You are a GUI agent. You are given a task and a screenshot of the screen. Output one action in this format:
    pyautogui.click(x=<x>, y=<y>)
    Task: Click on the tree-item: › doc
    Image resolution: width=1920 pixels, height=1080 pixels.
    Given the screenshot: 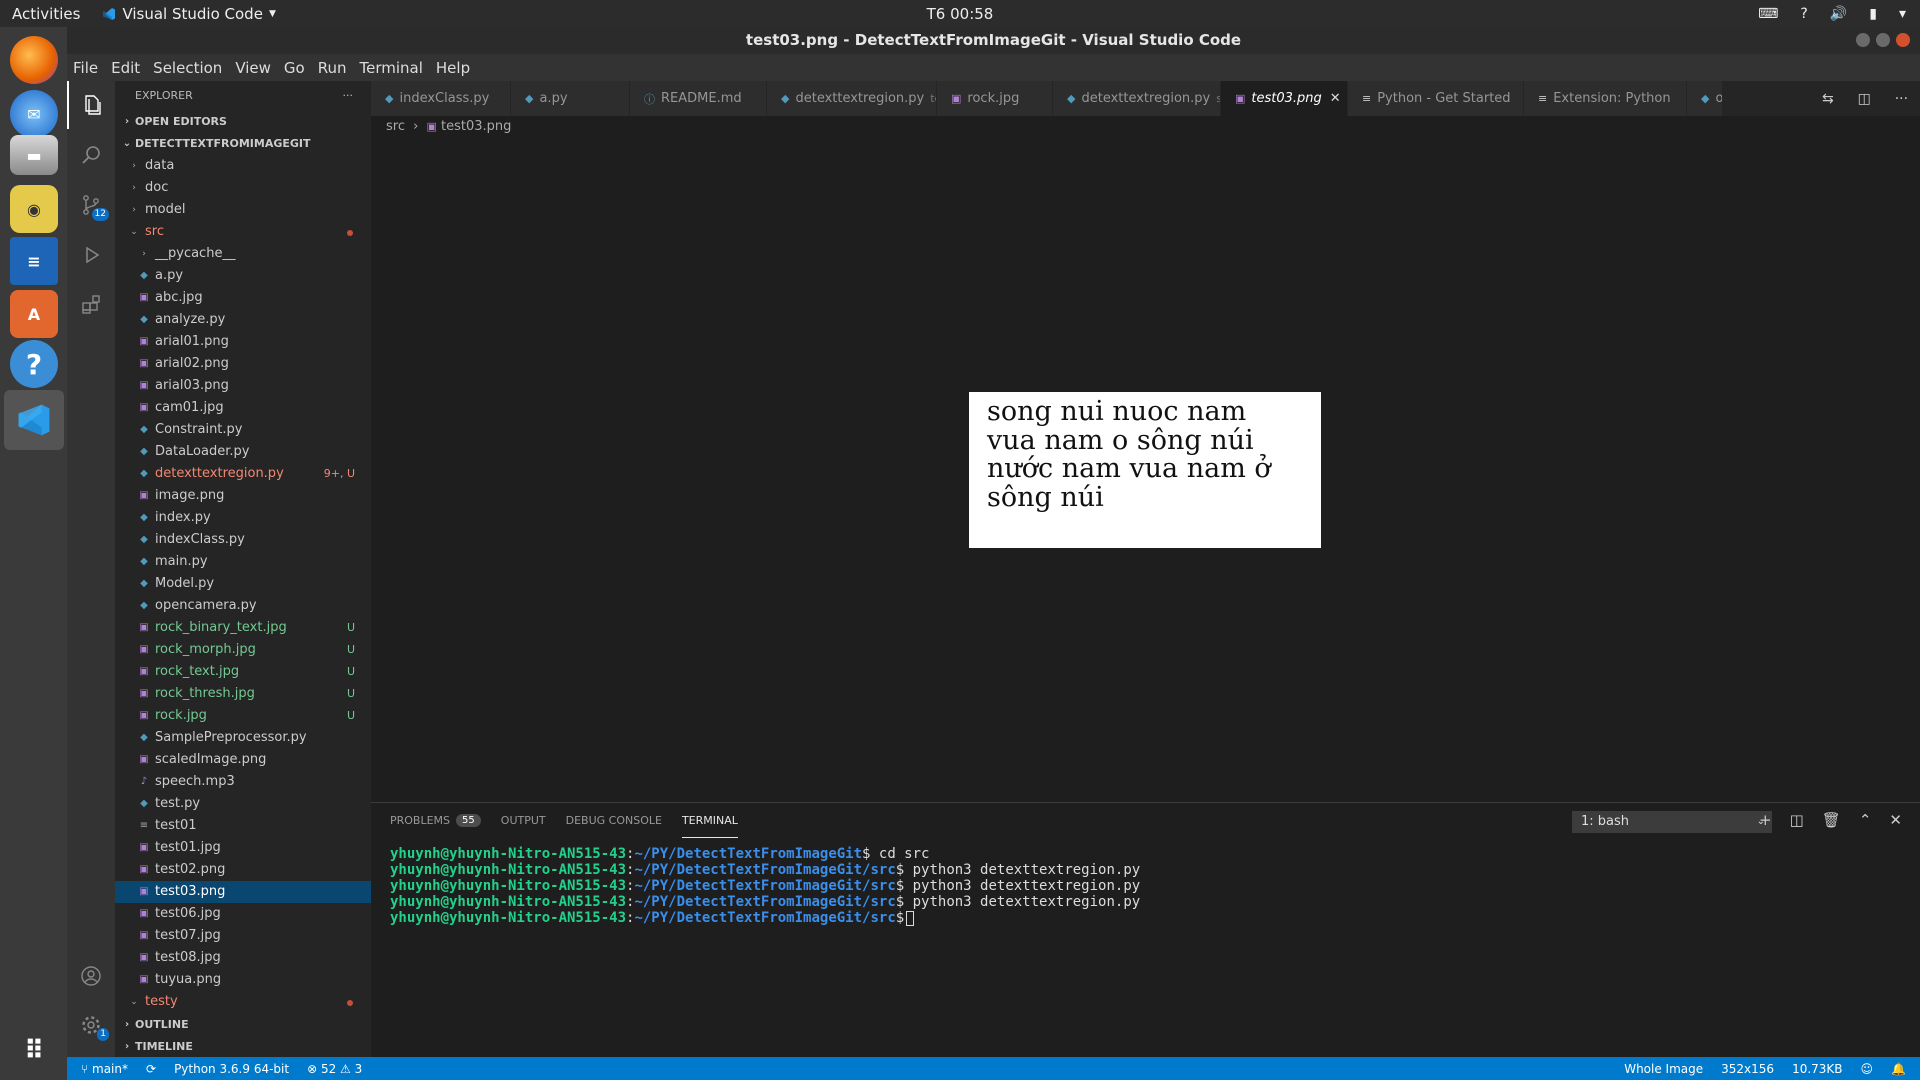 What is the action you would take?
    pyautogui.click(x=243, y=188)
    